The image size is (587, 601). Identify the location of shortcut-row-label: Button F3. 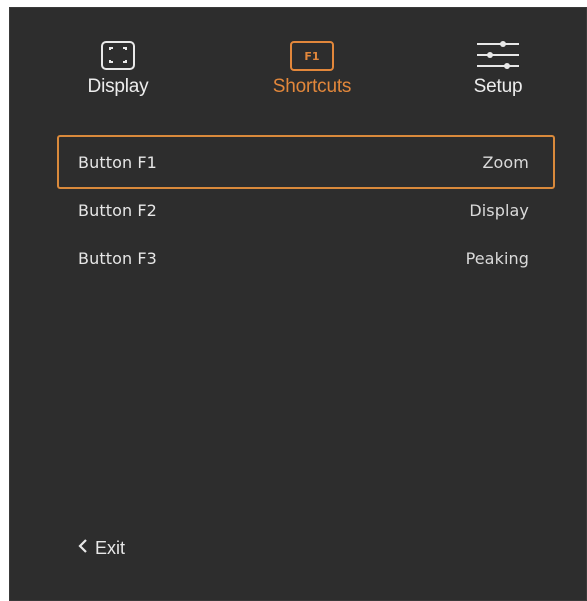
(117, 258).